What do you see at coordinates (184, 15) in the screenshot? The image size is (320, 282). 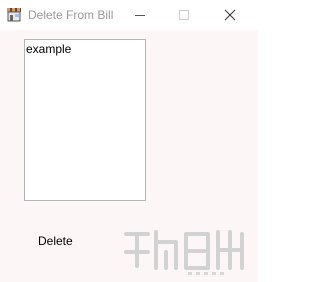 I see `maximize-icon` at bounding box center [184, 15].